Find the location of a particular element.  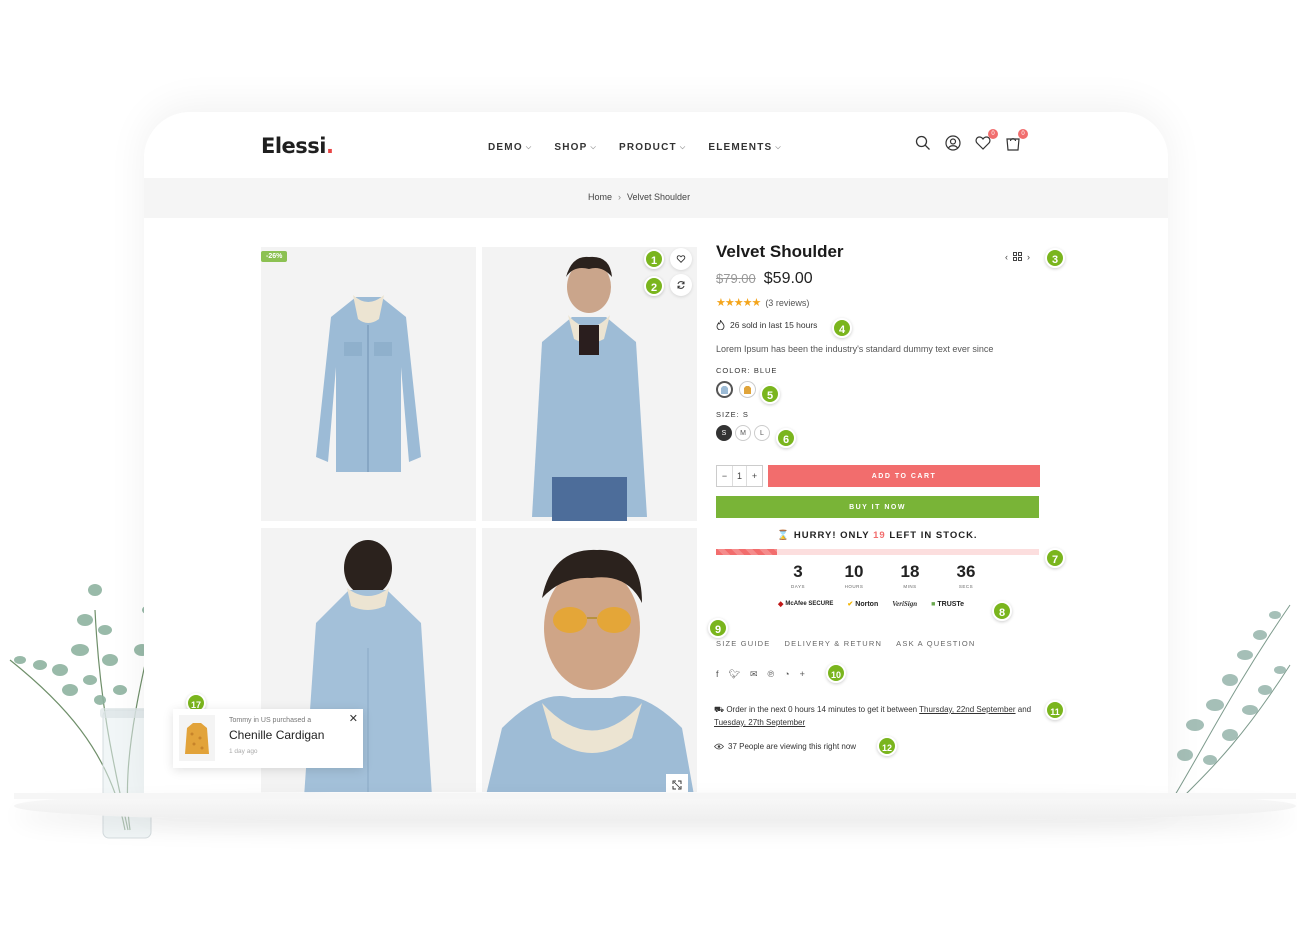

header-actions: 0 0 is located at coordinates (971, 140).